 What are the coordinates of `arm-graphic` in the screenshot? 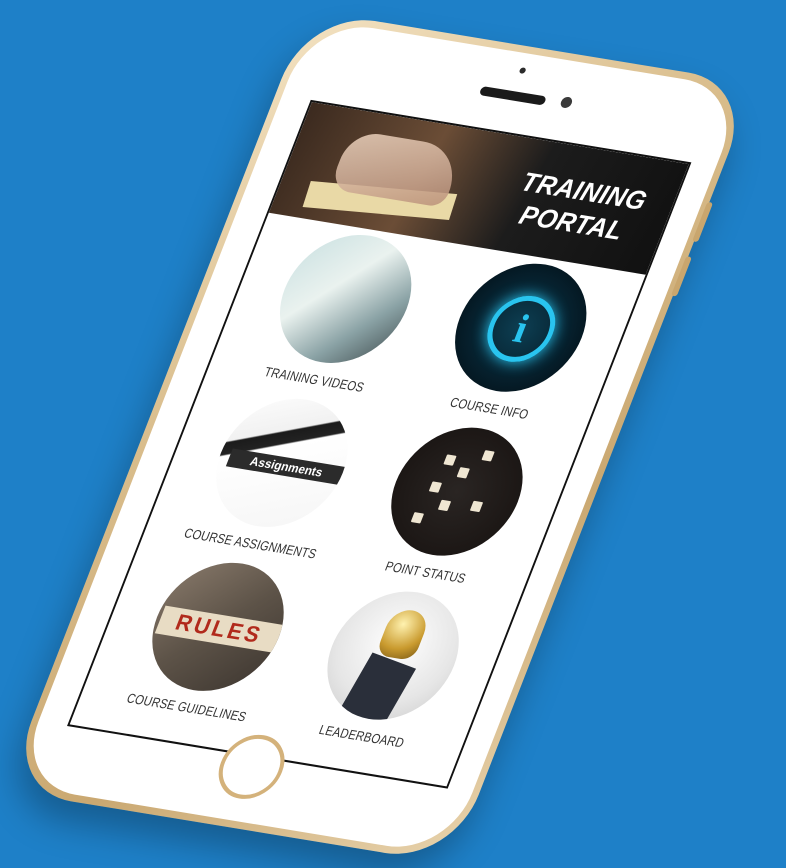 It's located at (375, 690).